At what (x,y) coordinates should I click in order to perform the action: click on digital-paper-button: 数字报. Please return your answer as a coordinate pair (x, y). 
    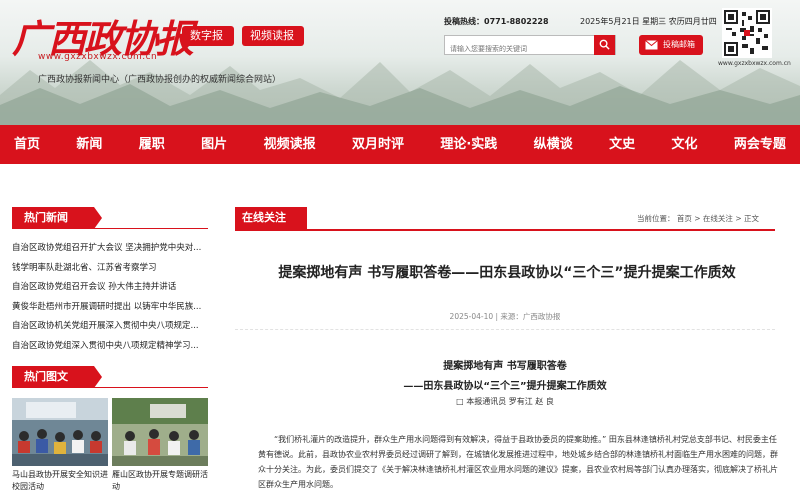
    Looking at the image, I should click on (208, 36).